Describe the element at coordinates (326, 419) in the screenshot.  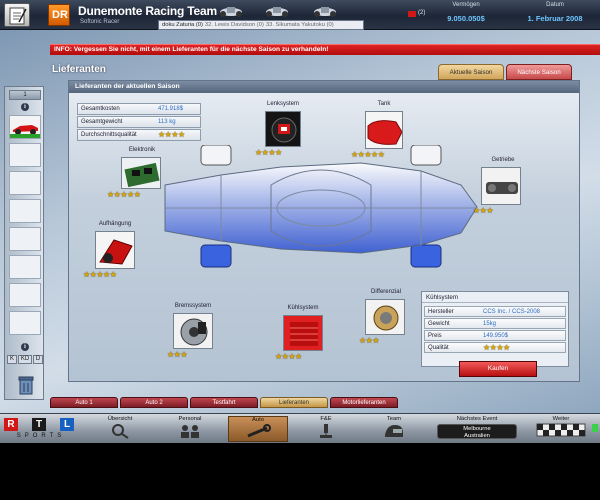
I see `nav-label: F&E` at that location.